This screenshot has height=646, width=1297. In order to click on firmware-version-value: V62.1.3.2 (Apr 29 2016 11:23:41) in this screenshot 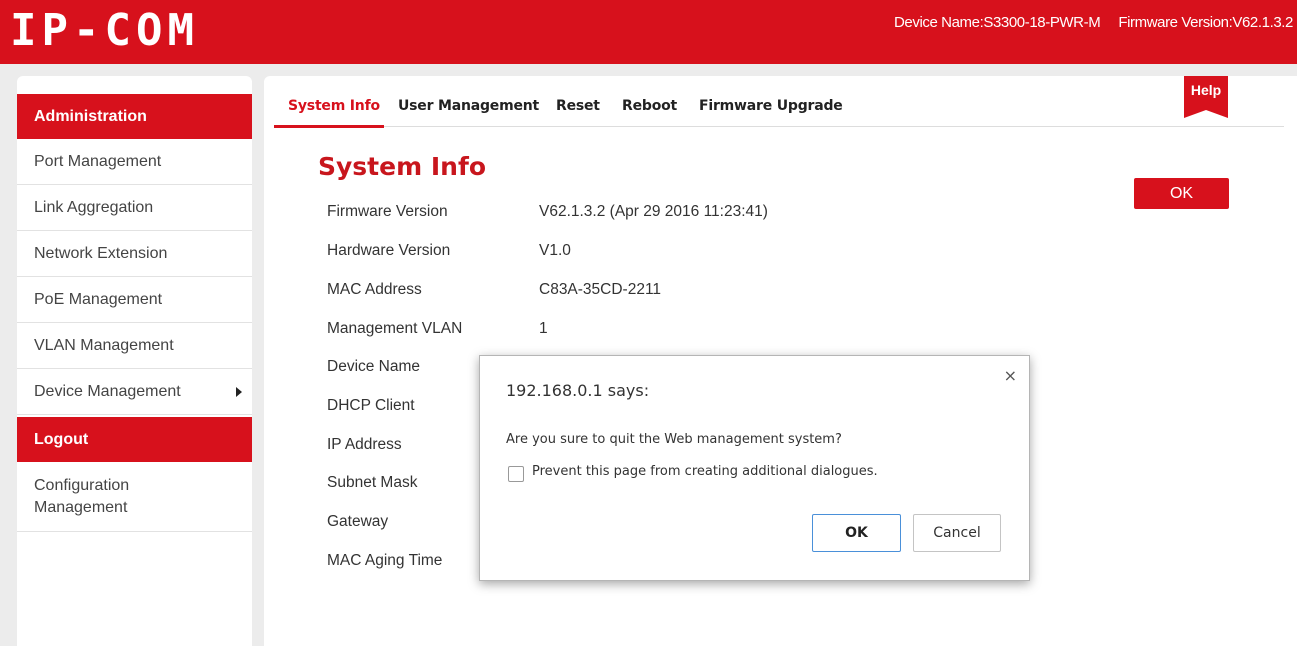, I will do `click(653, 211)`.